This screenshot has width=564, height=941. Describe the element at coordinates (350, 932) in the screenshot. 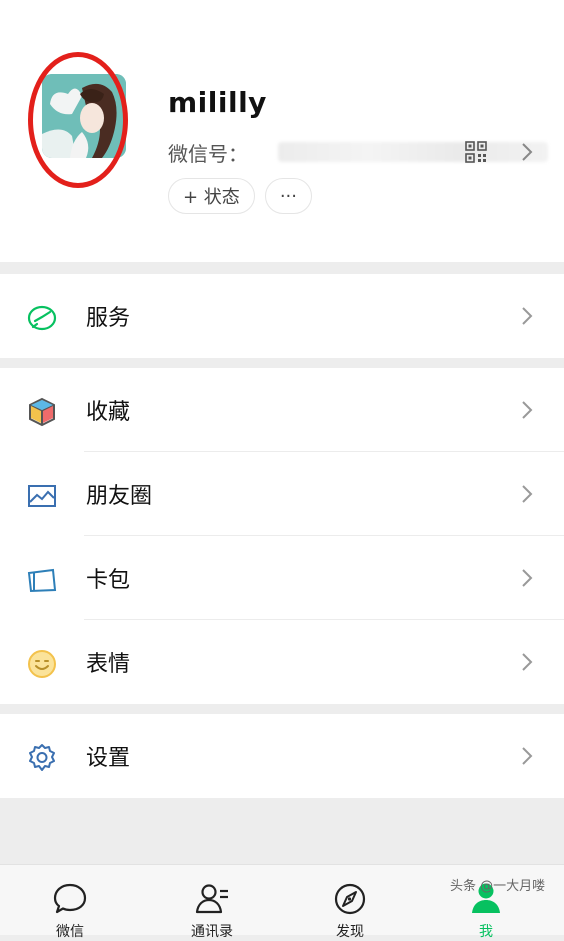

I see `tab-label: 发现` at that location.